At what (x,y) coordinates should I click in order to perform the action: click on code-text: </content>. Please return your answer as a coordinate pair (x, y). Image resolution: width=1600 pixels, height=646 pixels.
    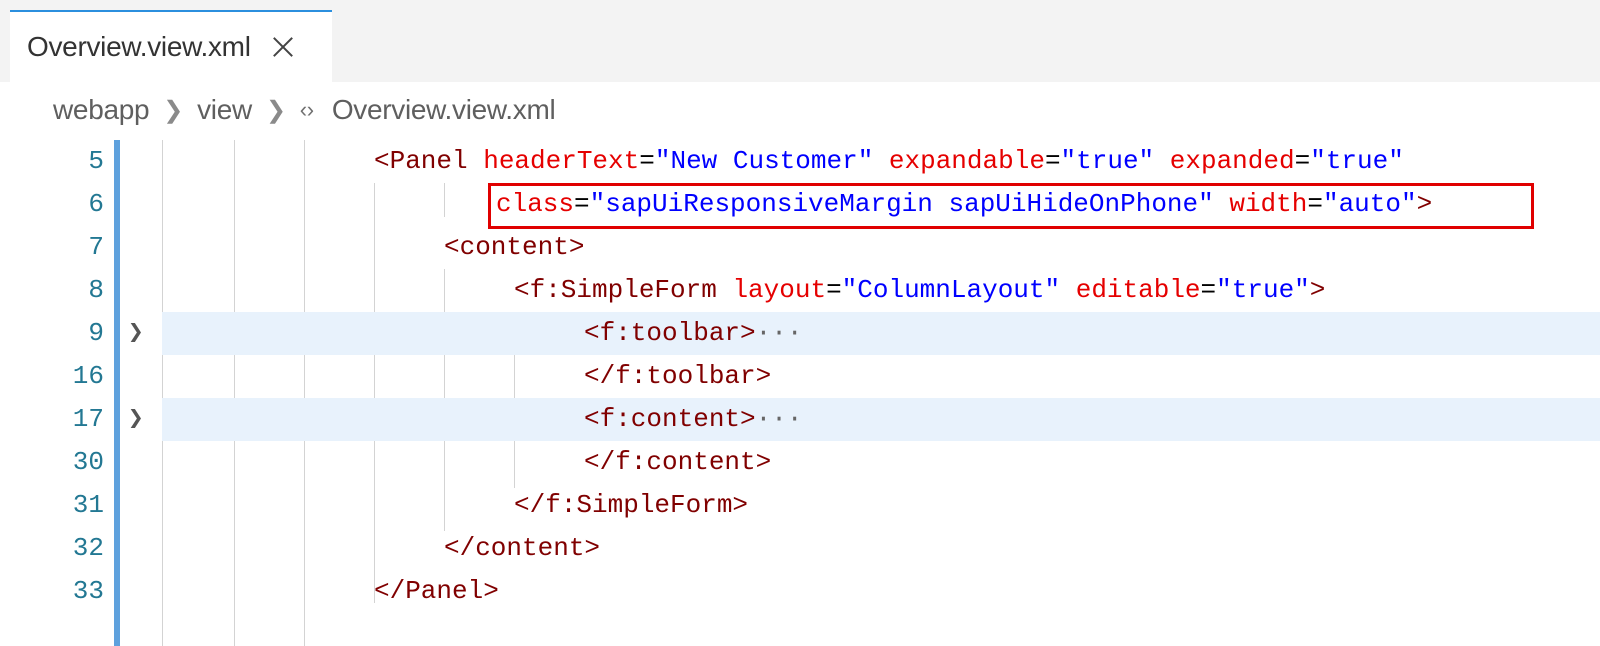
    Looking at the image, I should click on (522, 548).